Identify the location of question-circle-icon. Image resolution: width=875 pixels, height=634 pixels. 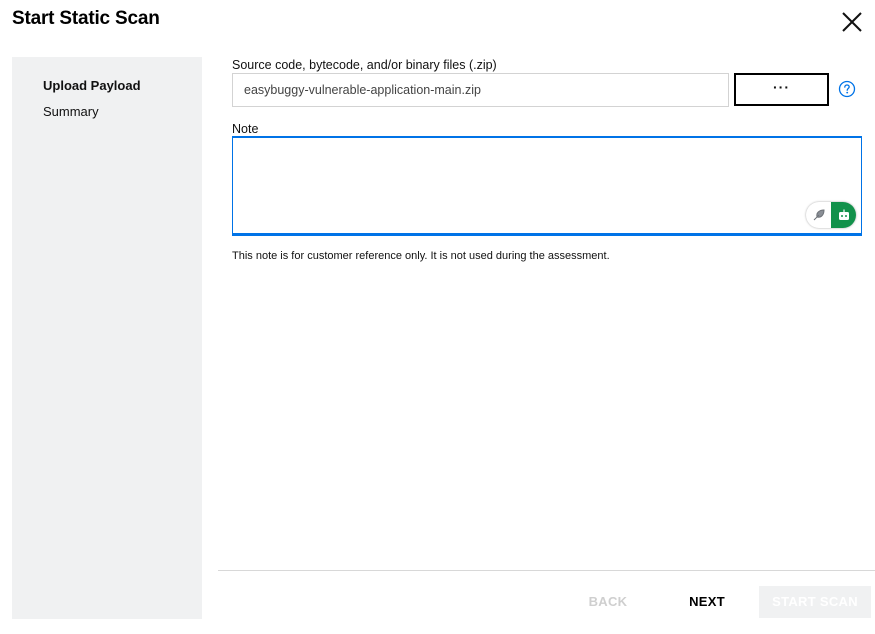
(847, 89).